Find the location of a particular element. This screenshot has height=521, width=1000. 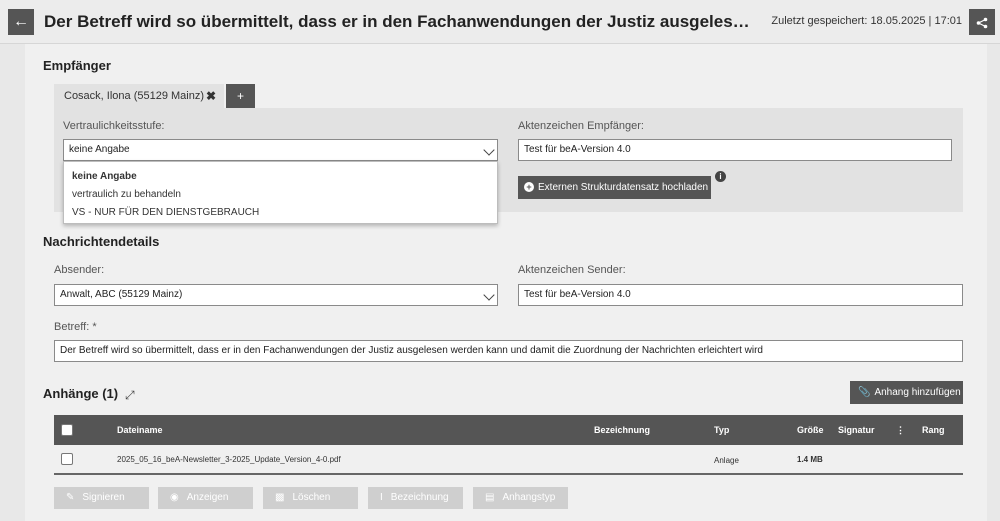

select-all-checkbox is located at coordinates (67, 430).